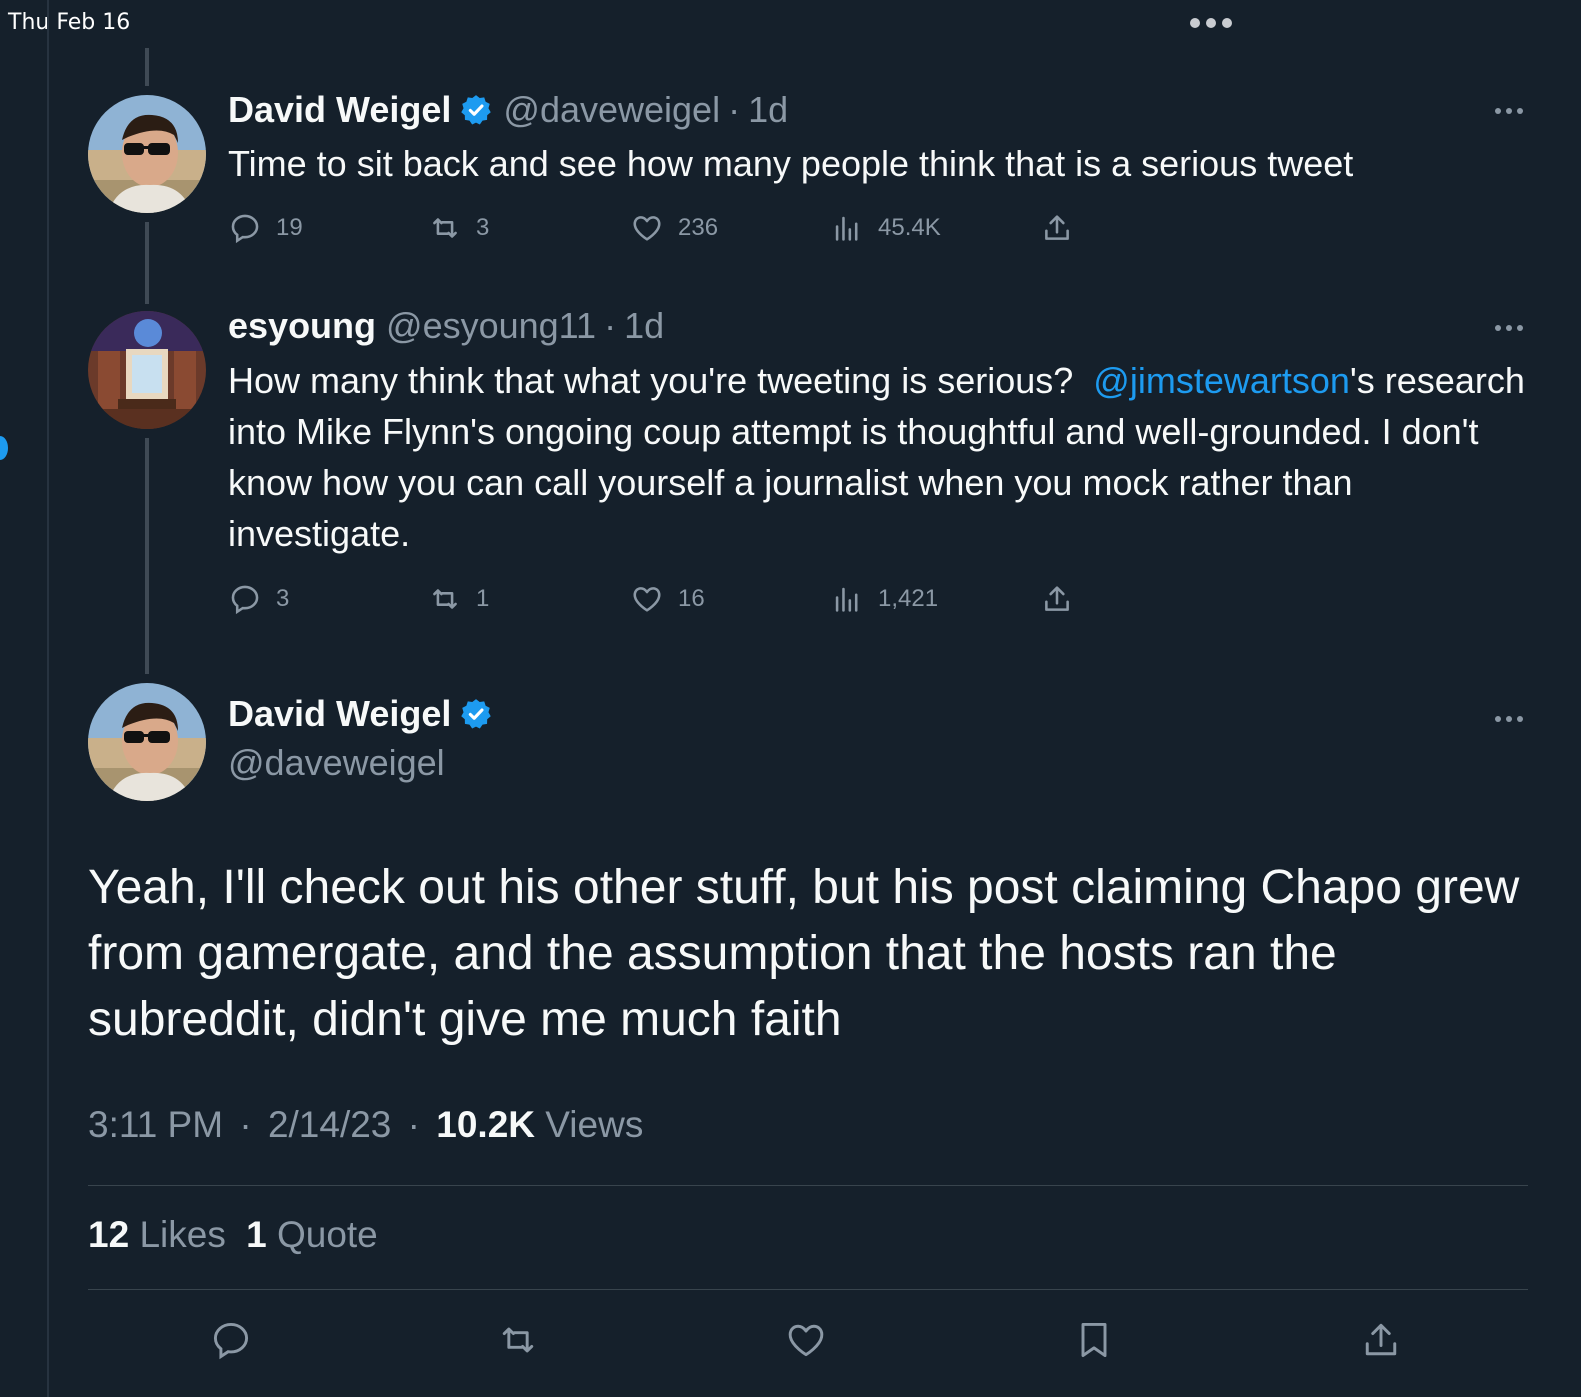 The height and width of the screenshot is (1397, 1581). Describe the element at coordinates (674, 228) in the screenshot. I see `like-button: 236` at that location.